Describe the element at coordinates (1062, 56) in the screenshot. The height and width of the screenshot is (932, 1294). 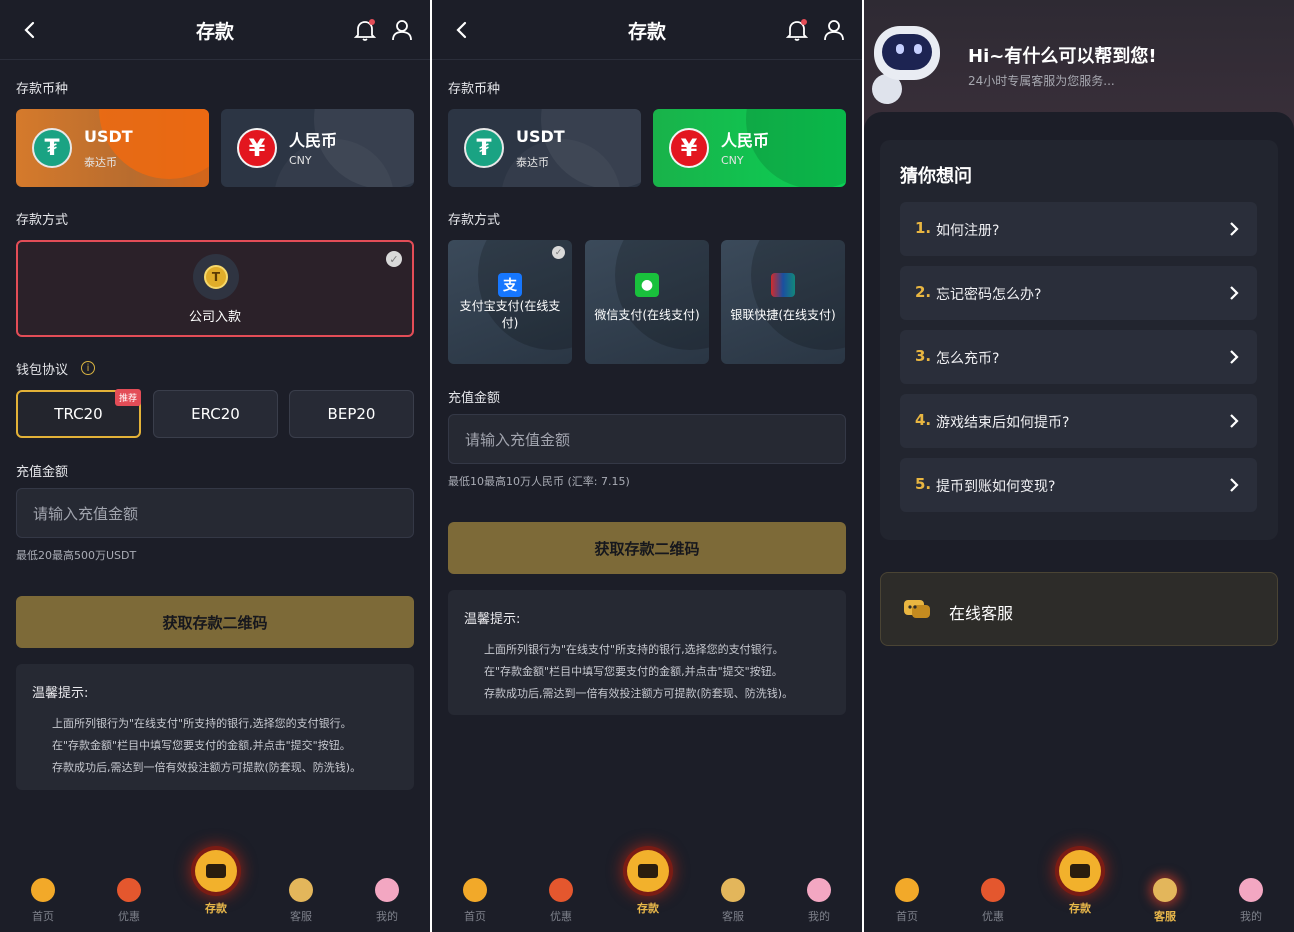
I see `greeting: Hi~有什么可以帮到您!` at that location.